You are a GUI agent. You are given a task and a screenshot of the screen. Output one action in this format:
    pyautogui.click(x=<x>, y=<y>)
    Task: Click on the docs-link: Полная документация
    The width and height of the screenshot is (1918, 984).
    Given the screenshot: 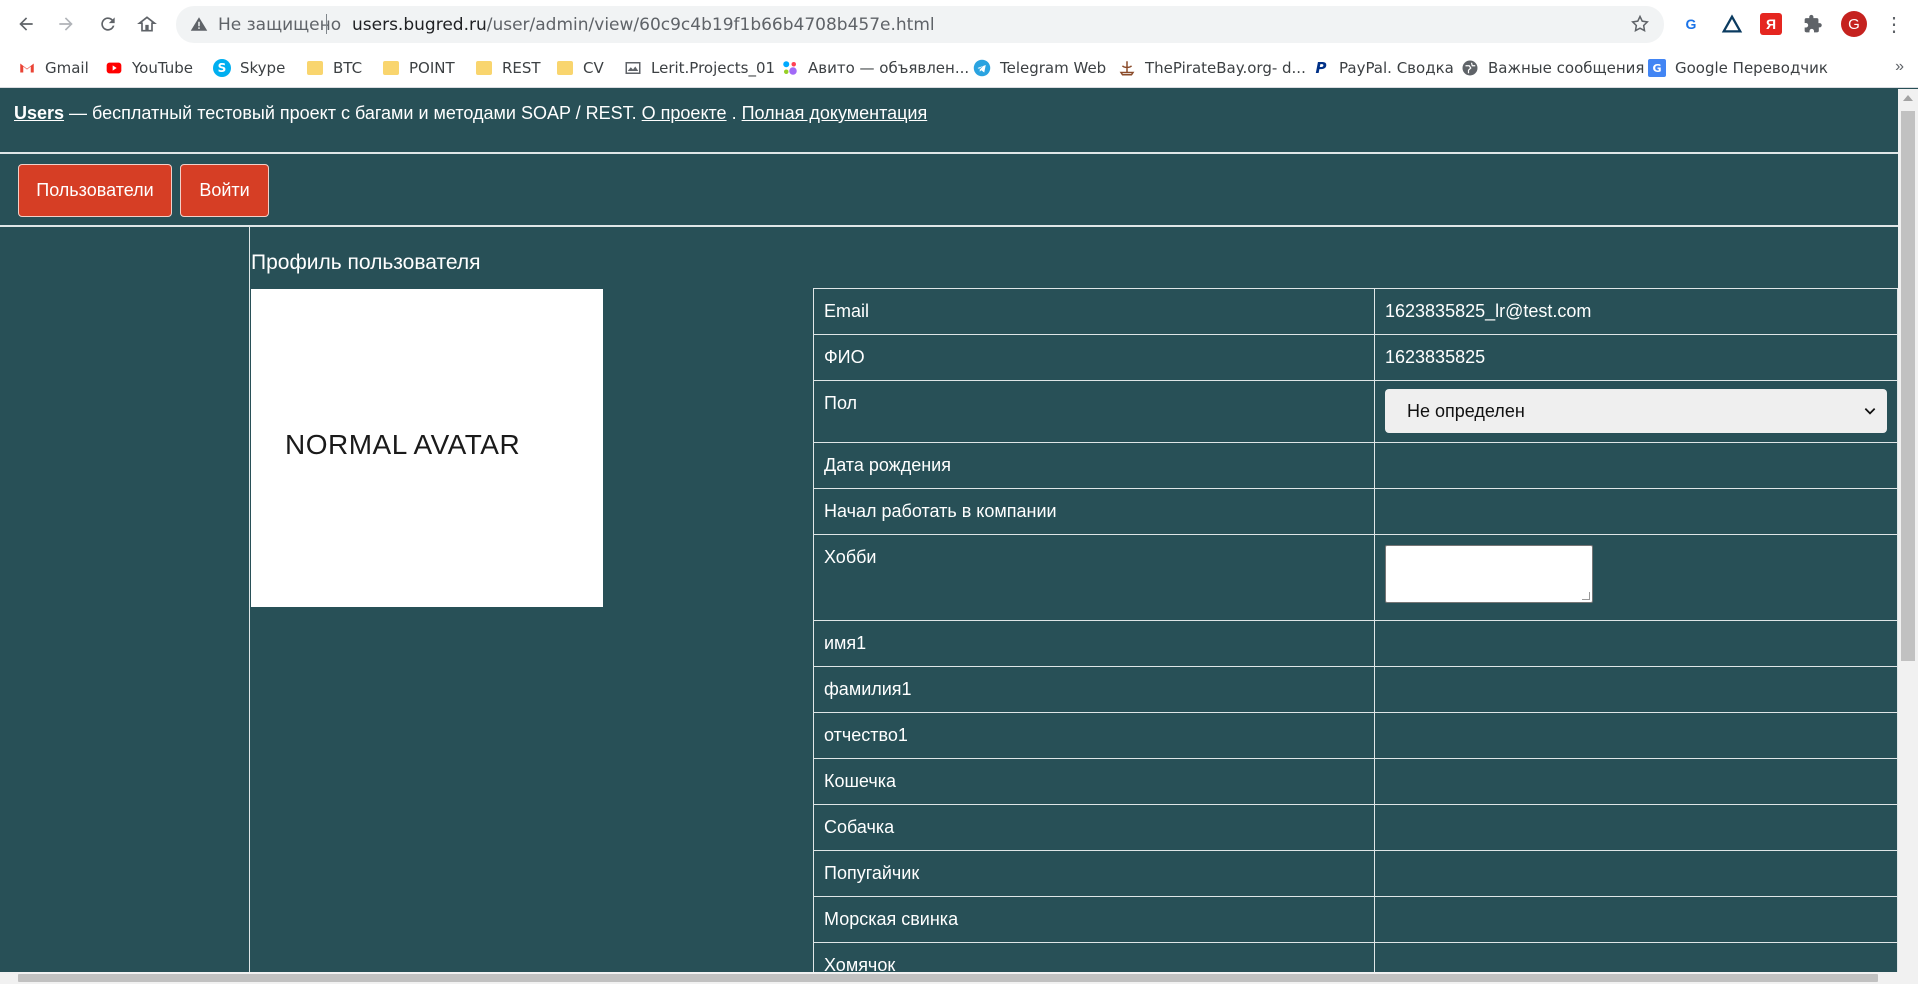 What is the action you would take?
    pyautogui.click(x=835, y=113)
    